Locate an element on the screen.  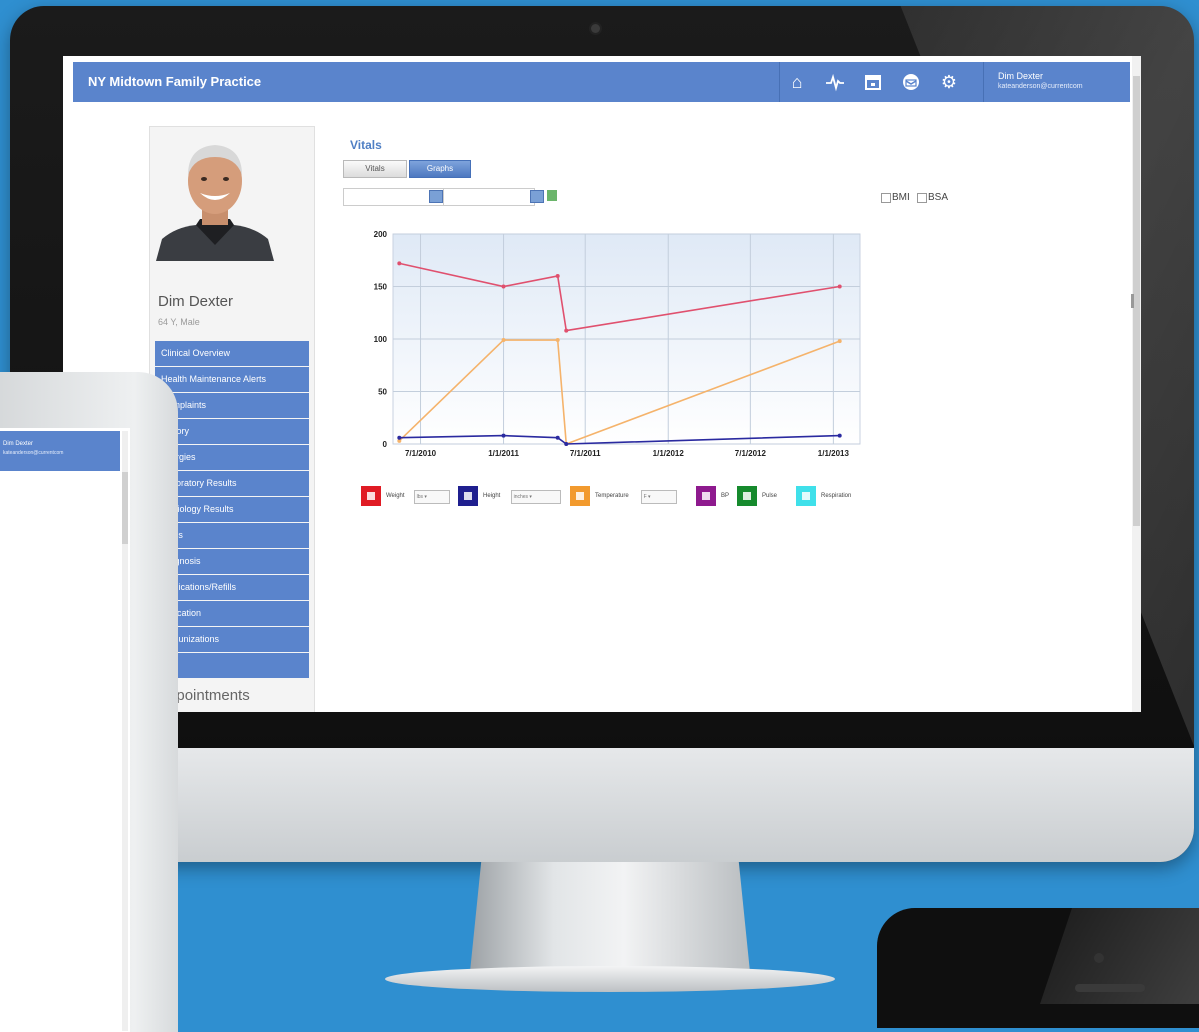
end-date-input is located at coordinates (489, 197).